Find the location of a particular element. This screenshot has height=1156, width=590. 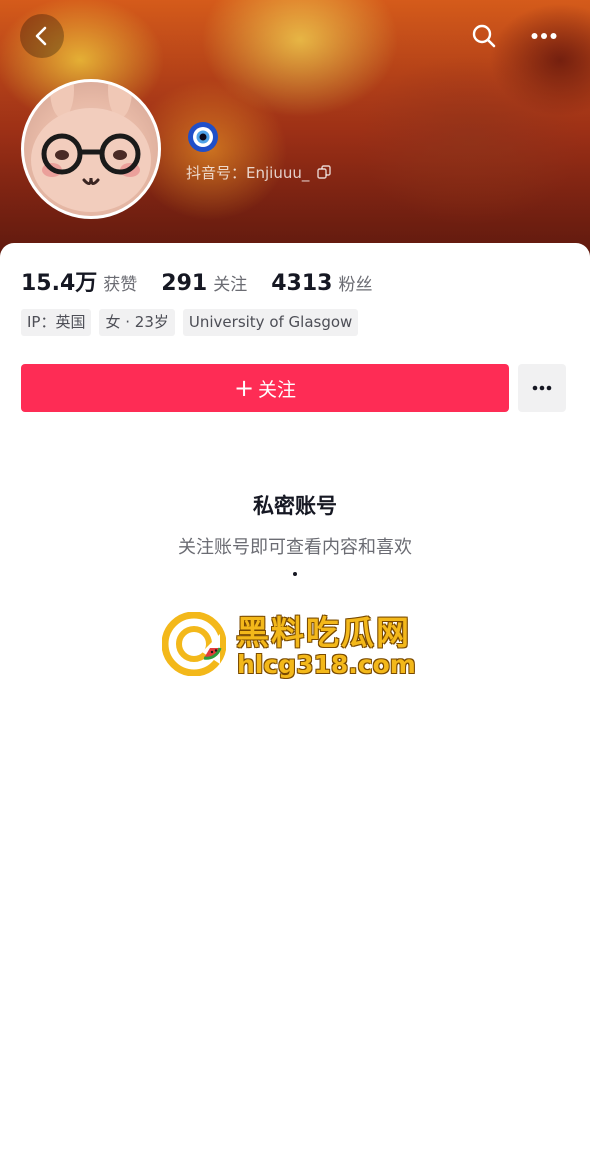

more-options-button is located at coordinates (544, 36).